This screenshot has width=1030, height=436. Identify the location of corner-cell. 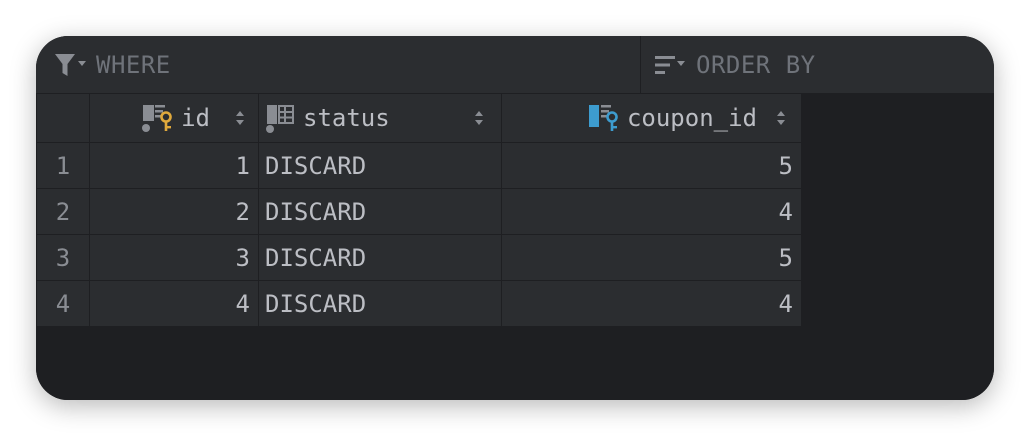
(63, 118).